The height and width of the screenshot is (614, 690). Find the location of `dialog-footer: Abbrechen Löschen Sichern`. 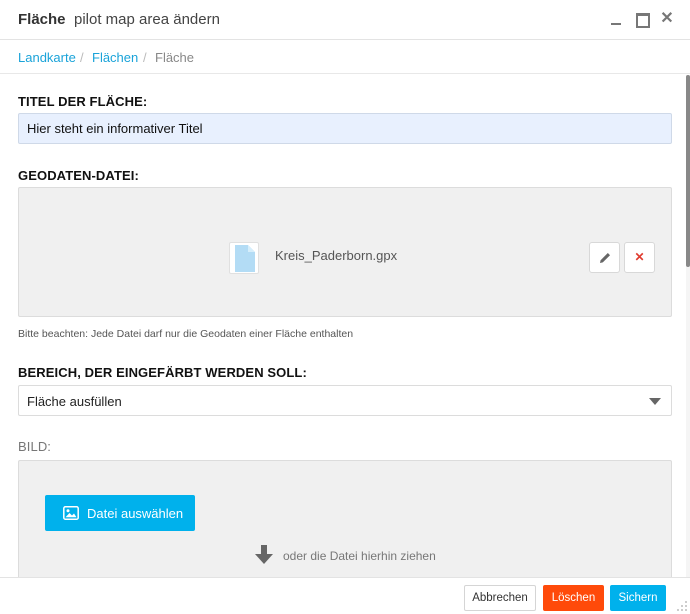

dialog-footer: Abbrechen Löschen Sichern is located at coordinates (345, 595).